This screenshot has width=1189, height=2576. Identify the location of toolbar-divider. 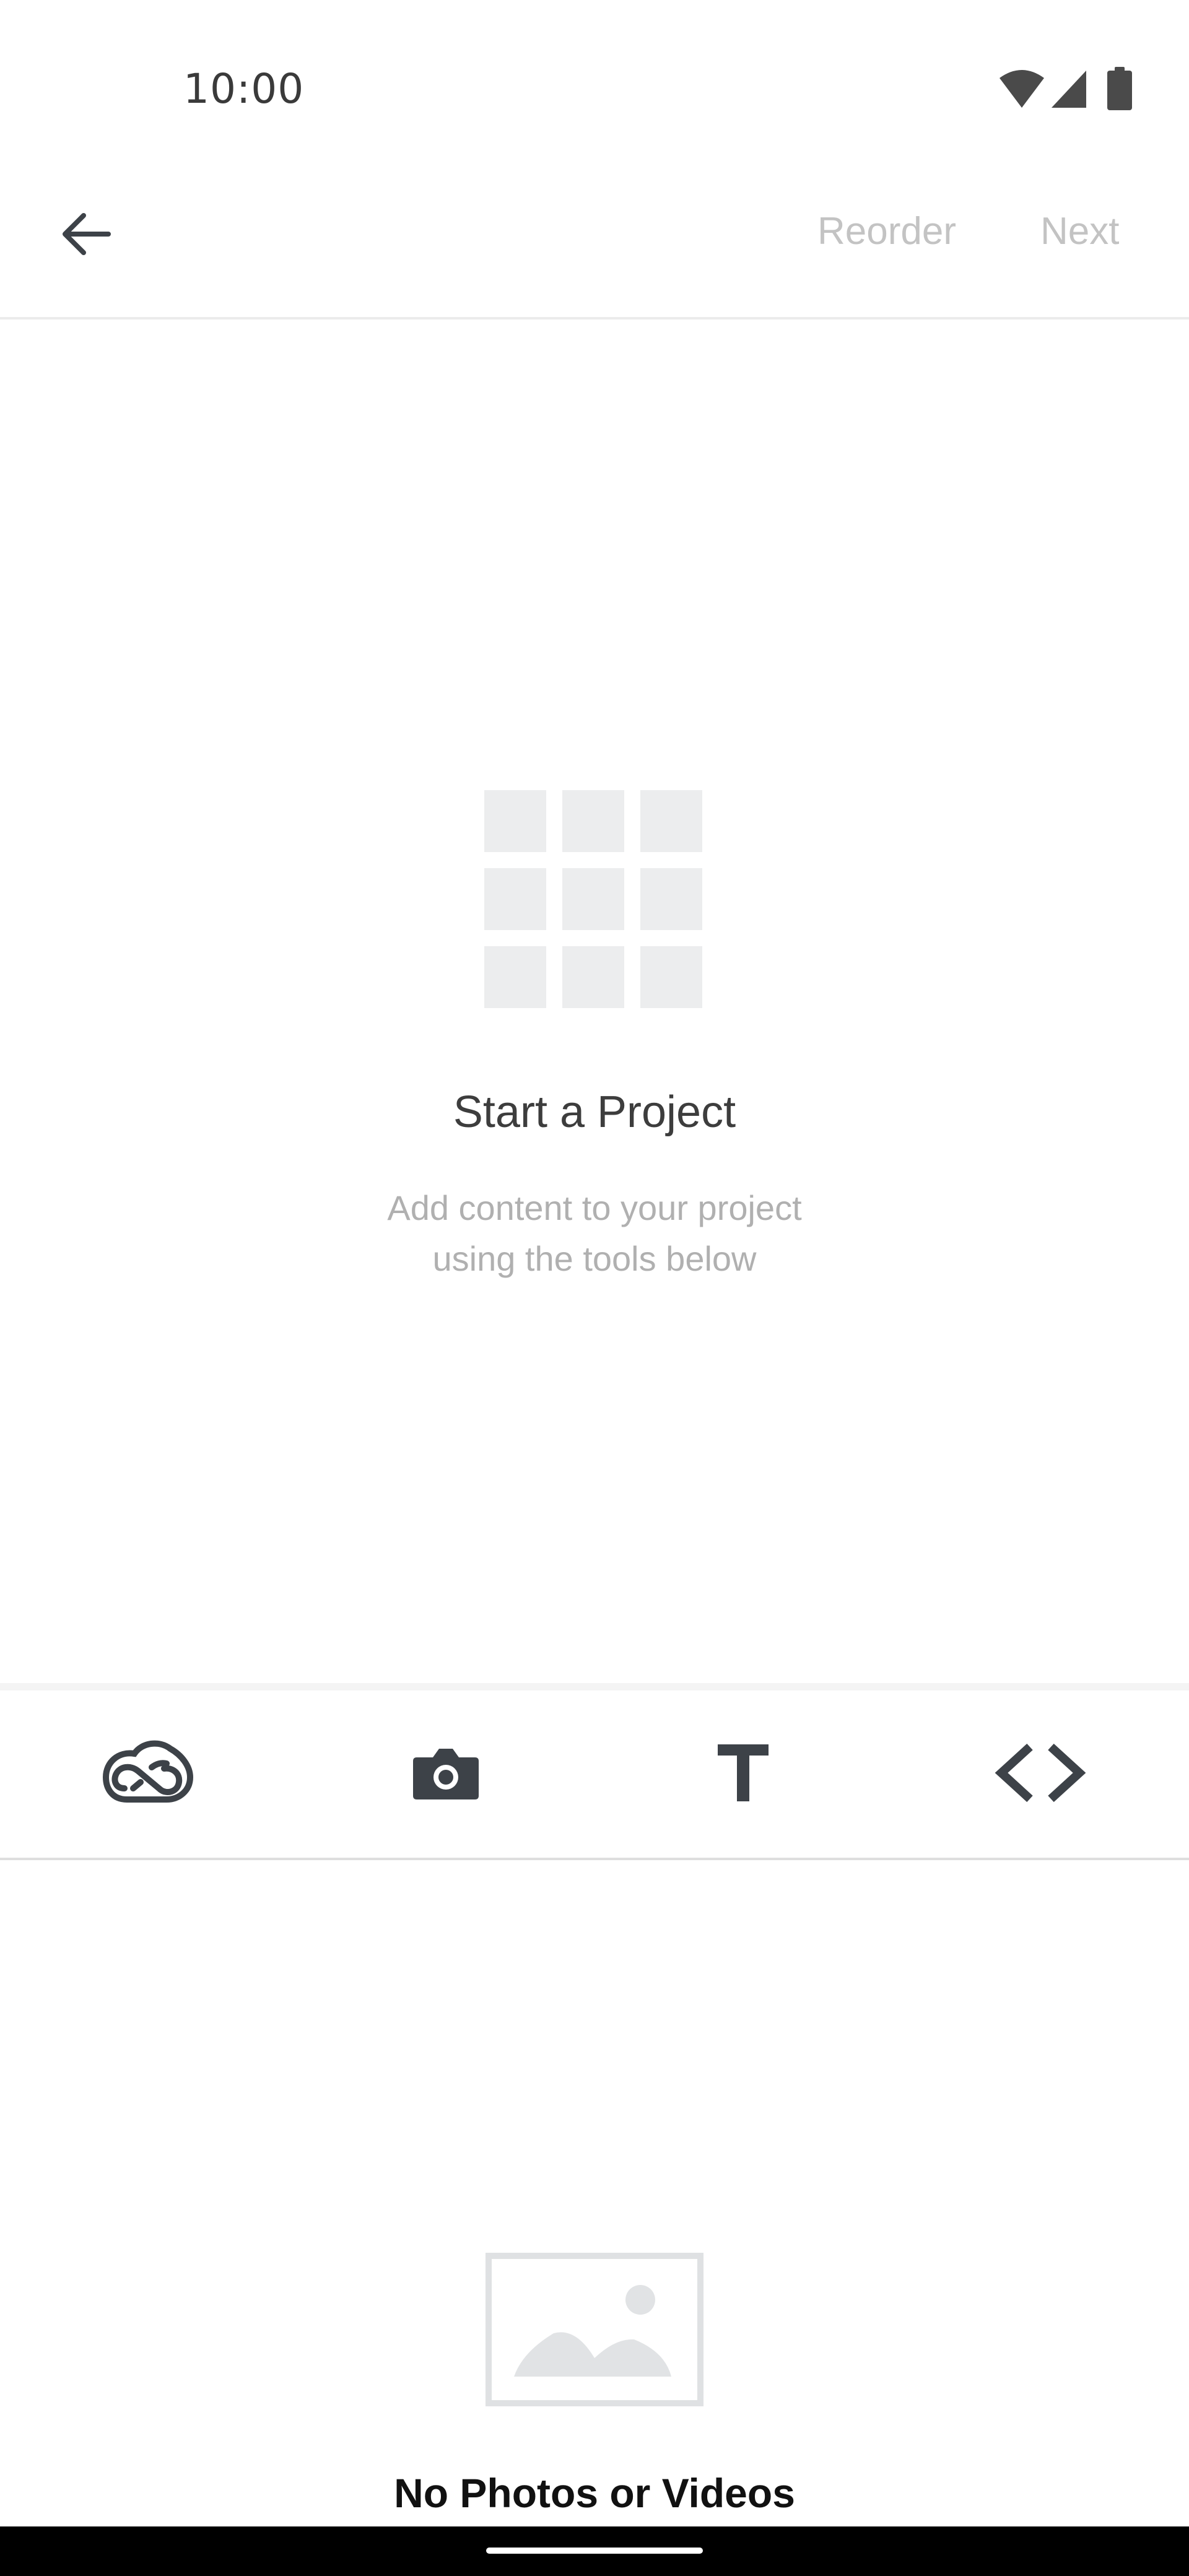
(594, 1859).